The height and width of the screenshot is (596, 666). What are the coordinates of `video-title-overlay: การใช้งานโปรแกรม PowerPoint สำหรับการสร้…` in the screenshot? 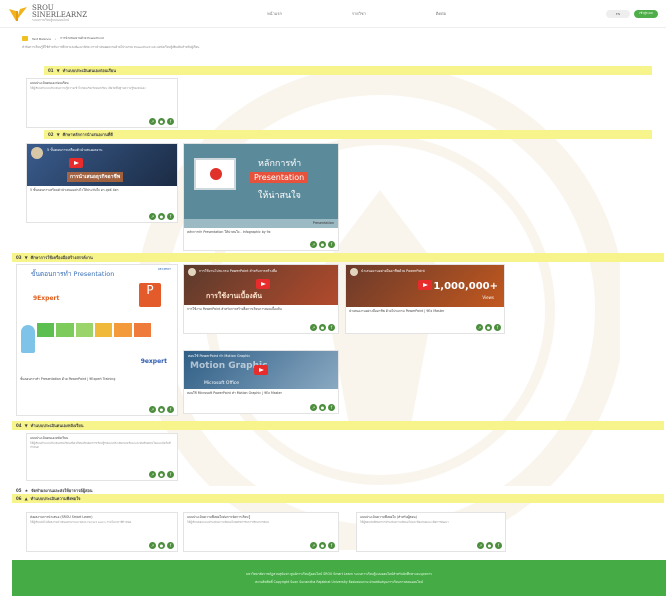 It's located at (238, 271).